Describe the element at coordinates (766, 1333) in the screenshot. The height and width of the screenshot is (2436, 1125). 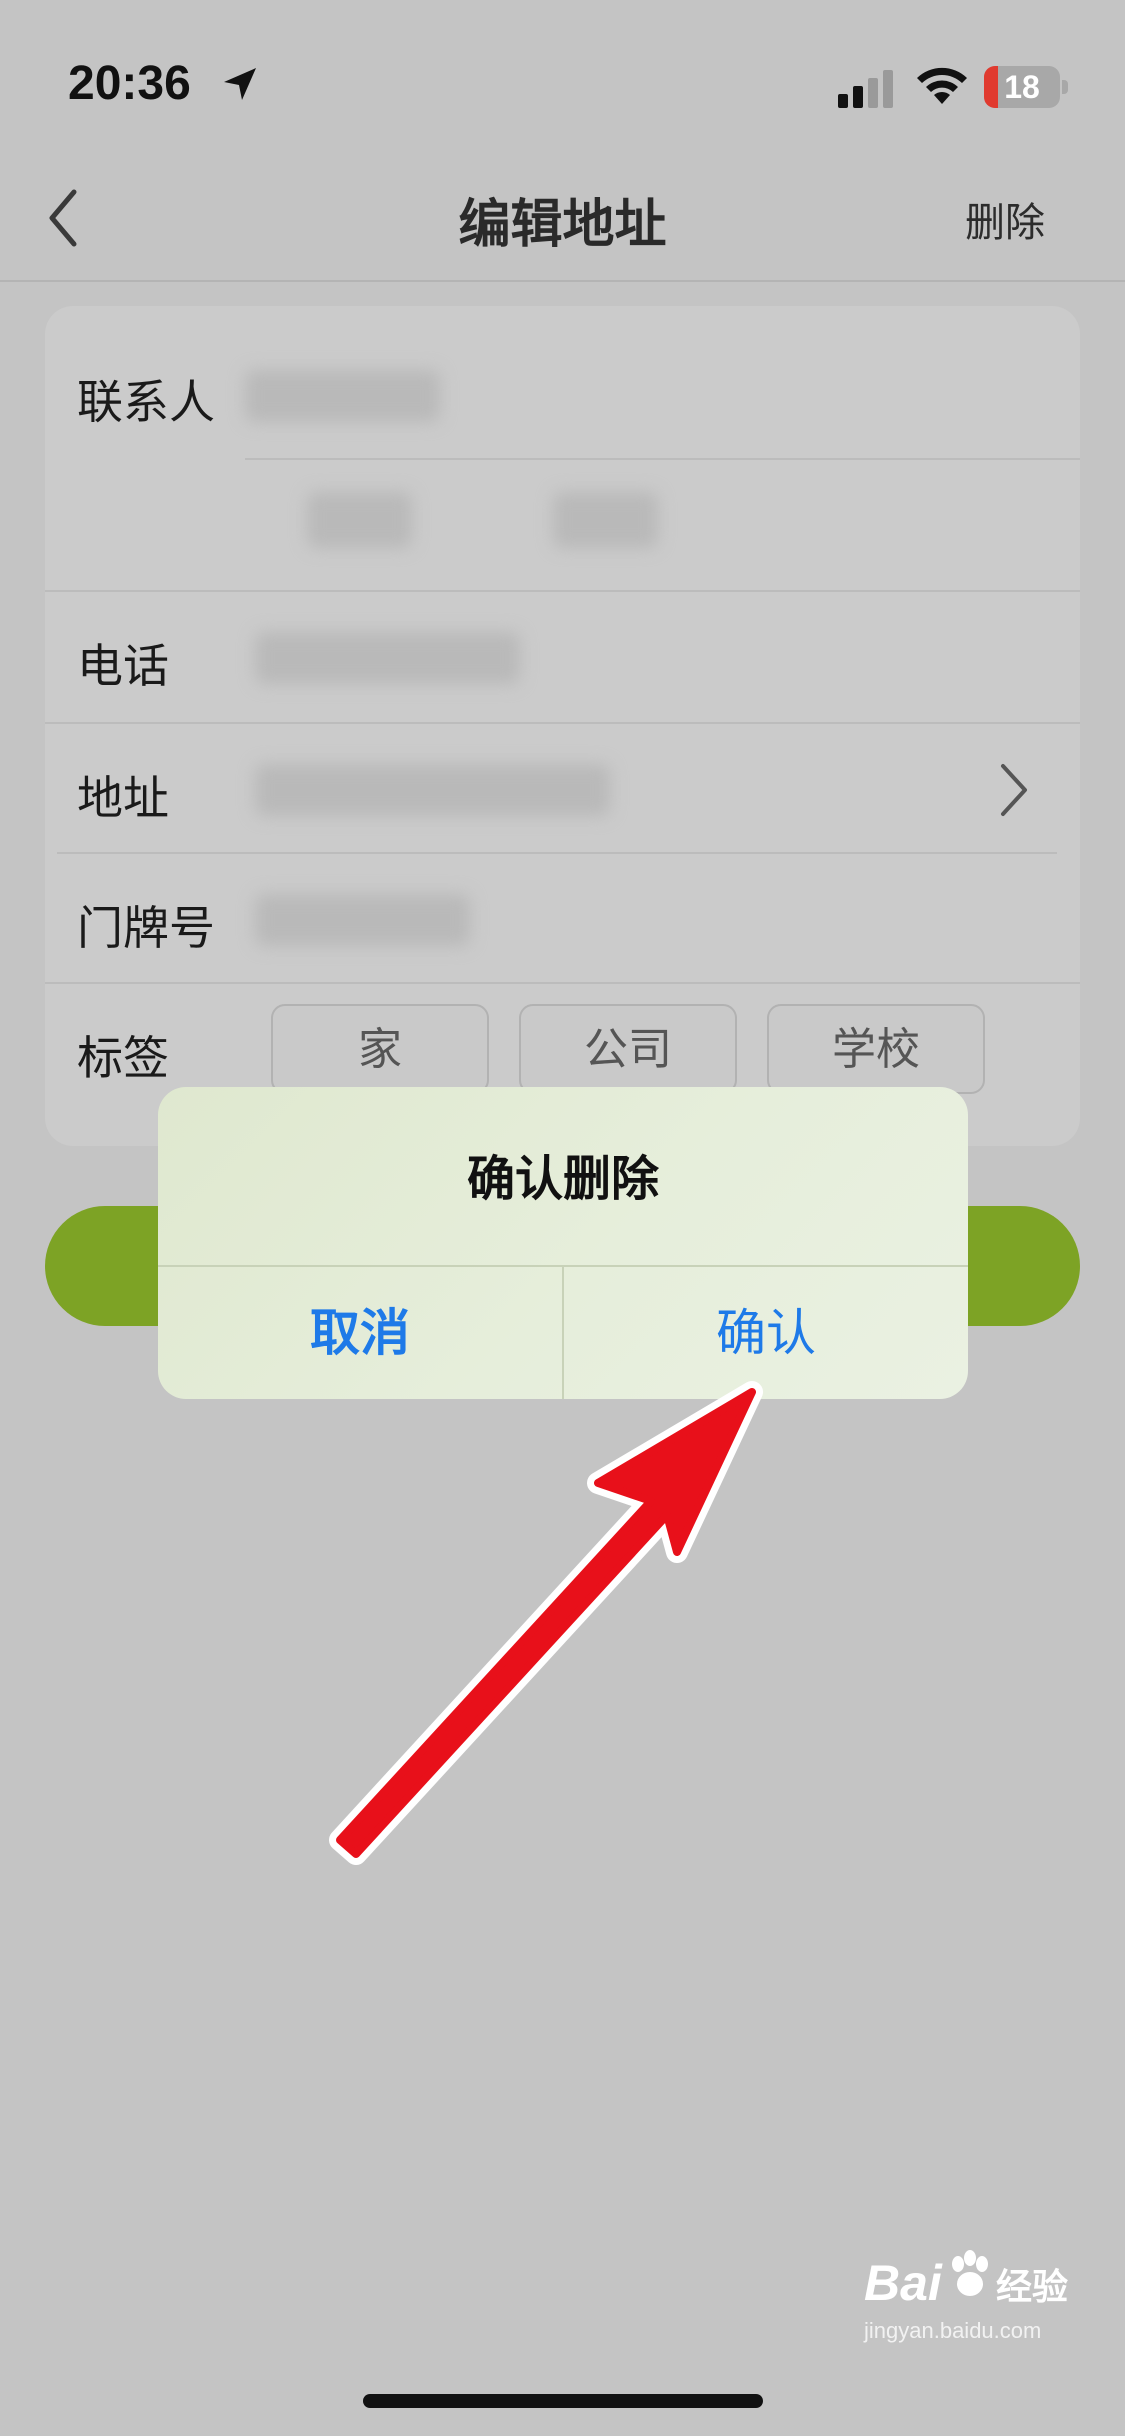
I see `confirm-button: 确认` at that location.